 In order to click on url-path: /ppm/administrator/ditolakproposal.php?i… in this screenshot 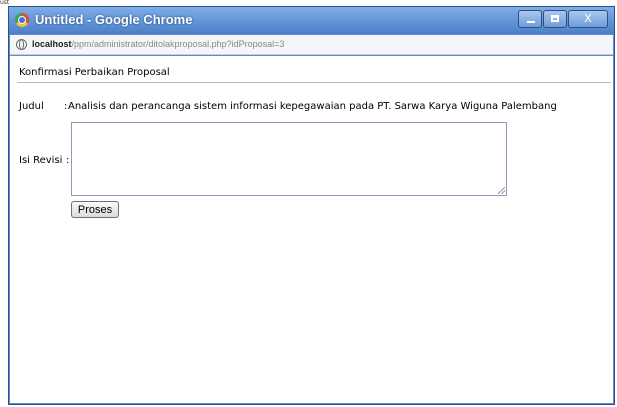, I will do `click(178, 44)`.